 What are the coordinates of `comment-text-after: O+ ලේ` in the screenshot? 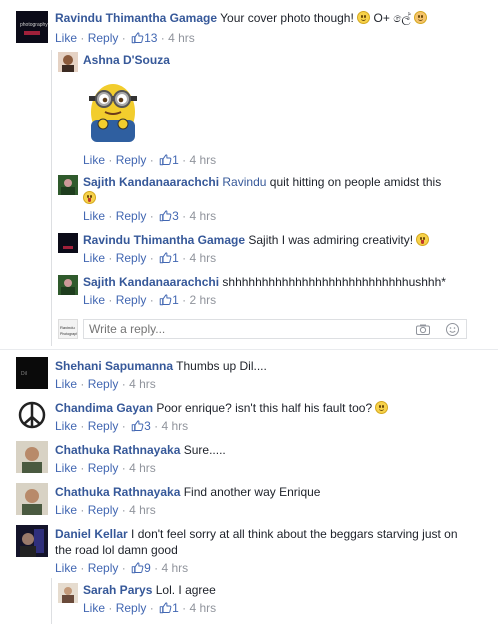 It's located at (392, 18).